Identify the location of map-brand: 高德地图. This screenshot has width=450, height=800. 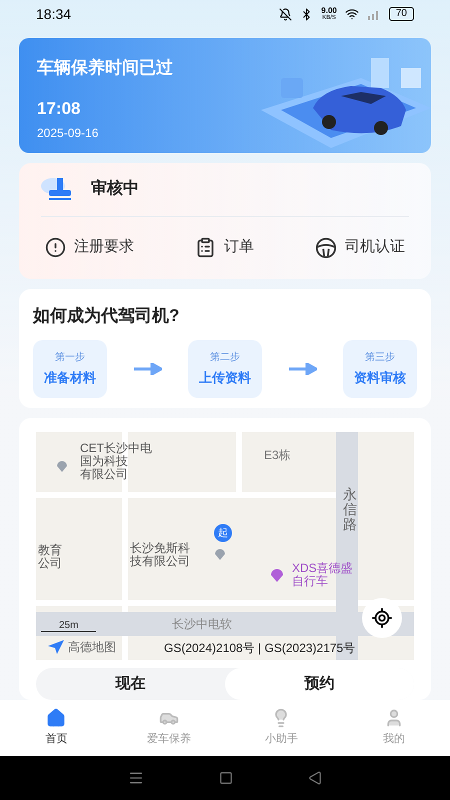
(92, 647).